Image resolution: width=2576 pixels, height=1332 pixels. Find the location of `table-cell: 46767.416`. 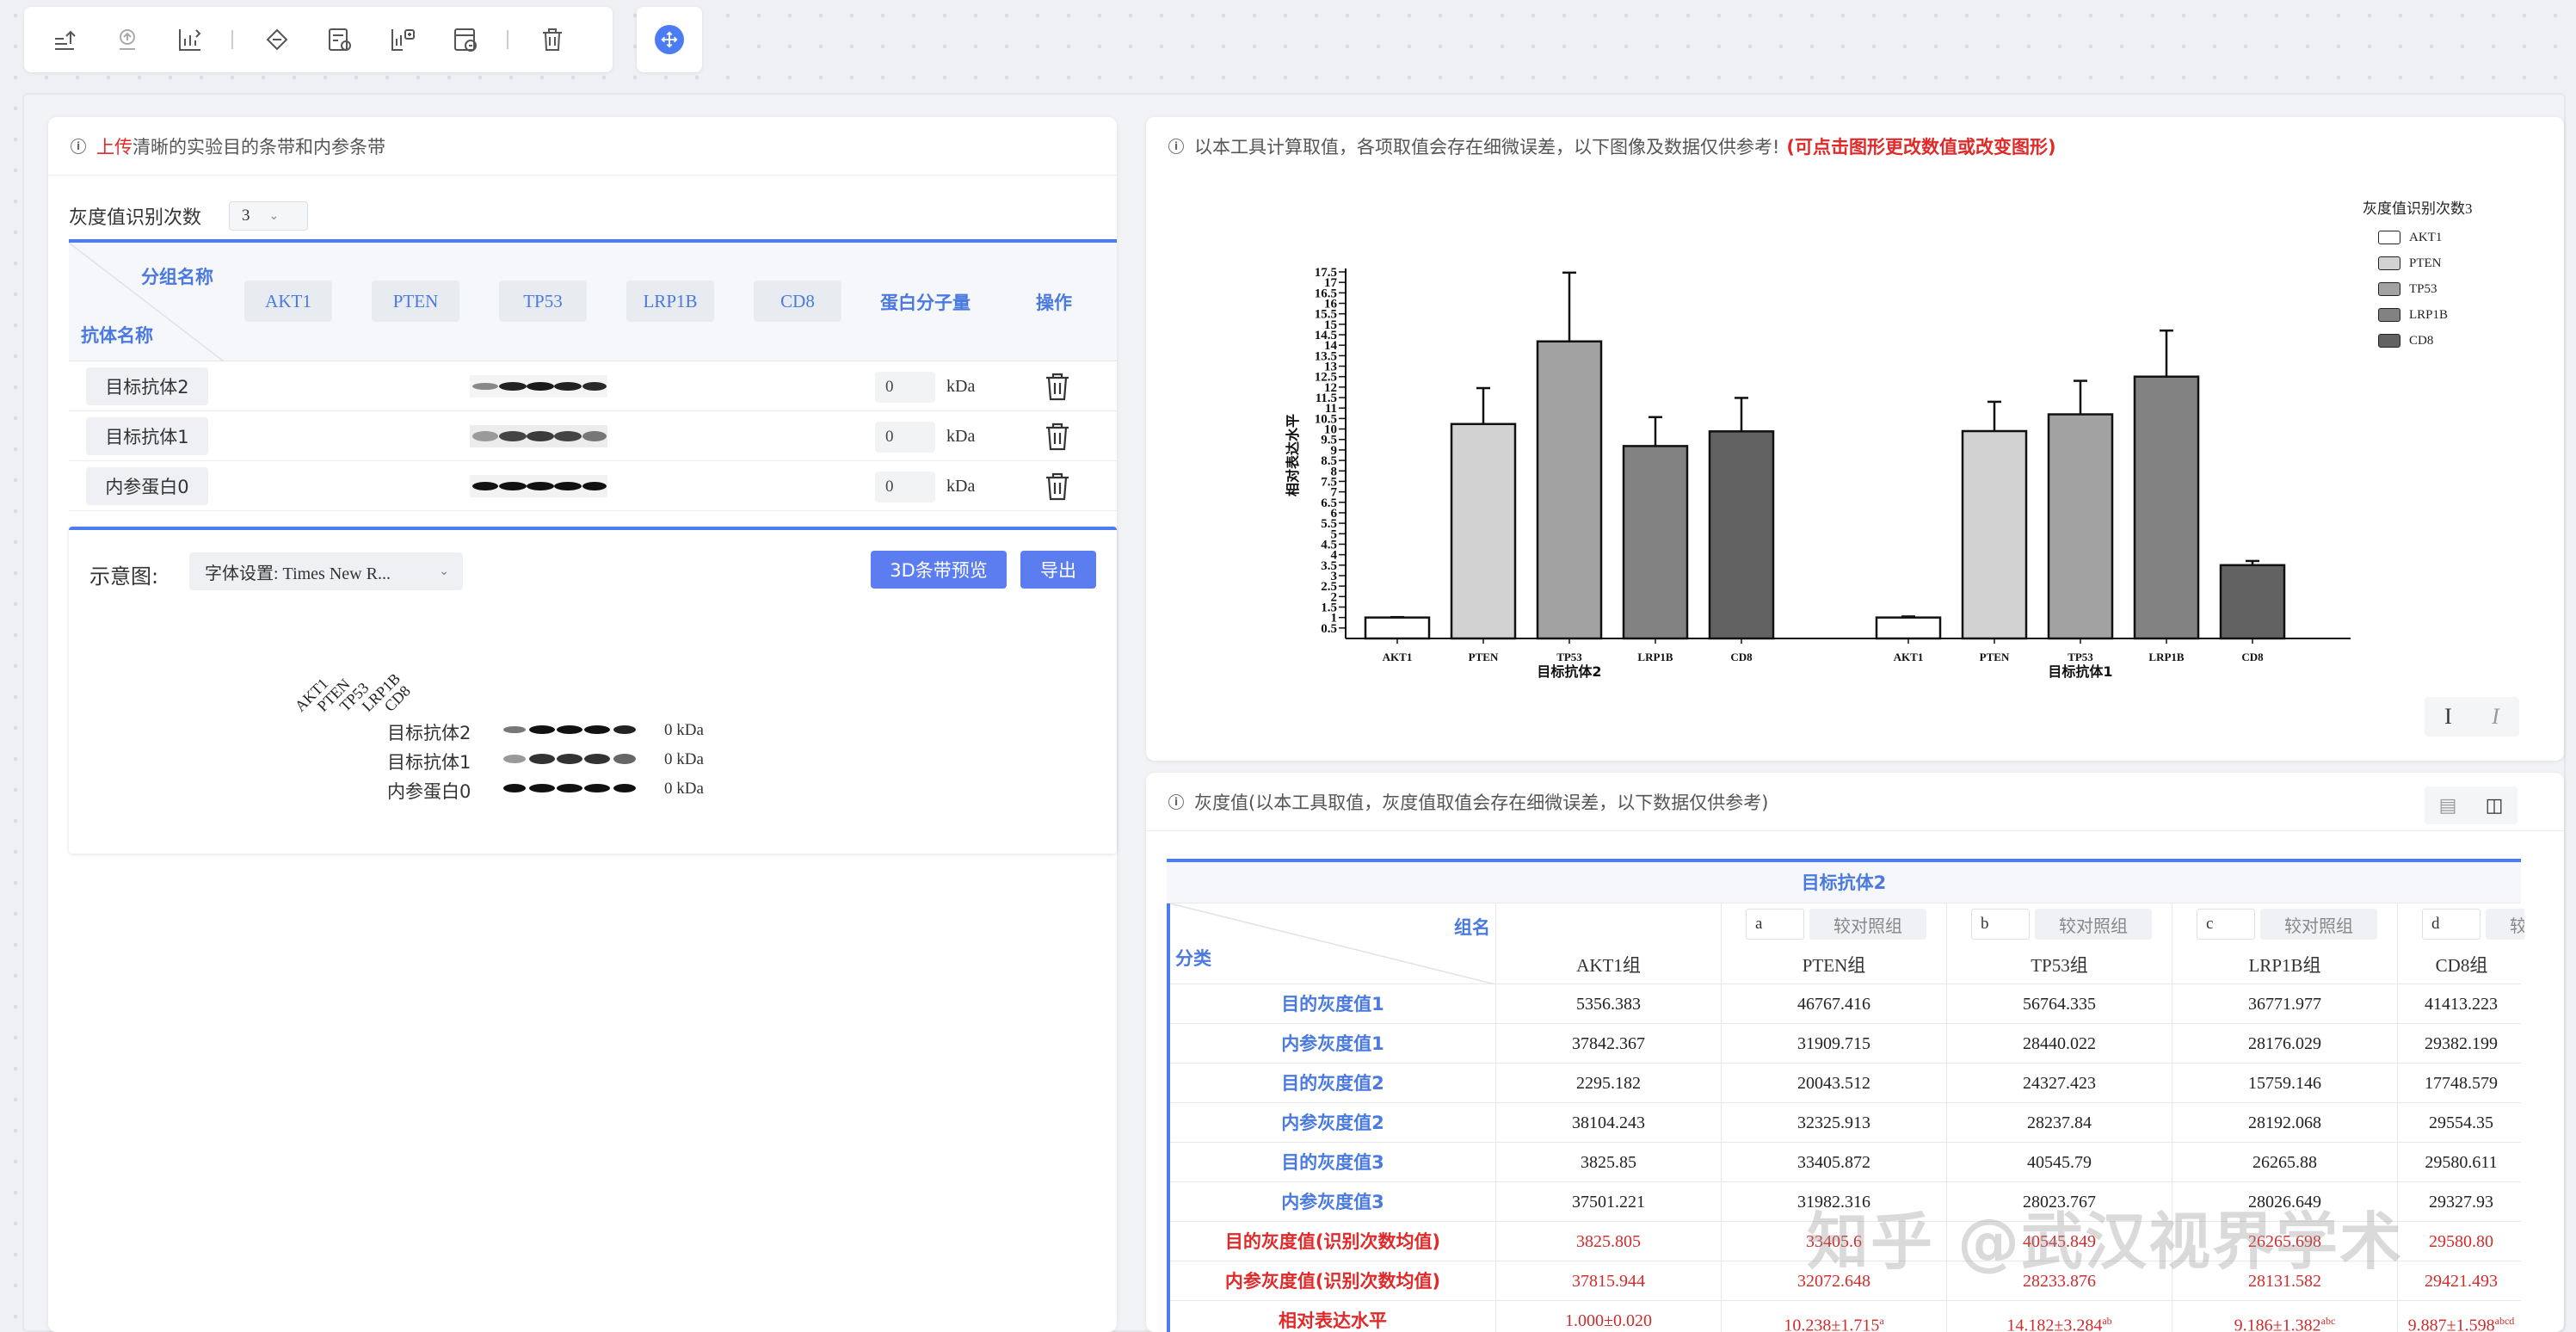

table-cell: 46767.416 is located at coordinates (1834, 1004).